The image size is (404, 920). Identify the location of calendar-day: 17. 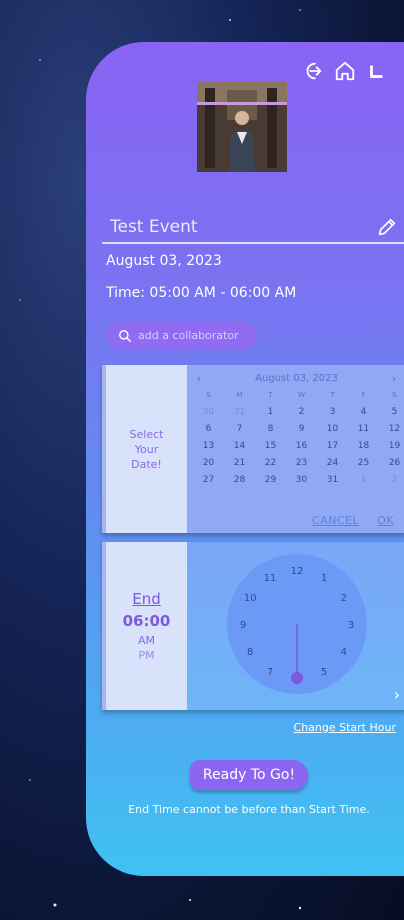
(332, 446).